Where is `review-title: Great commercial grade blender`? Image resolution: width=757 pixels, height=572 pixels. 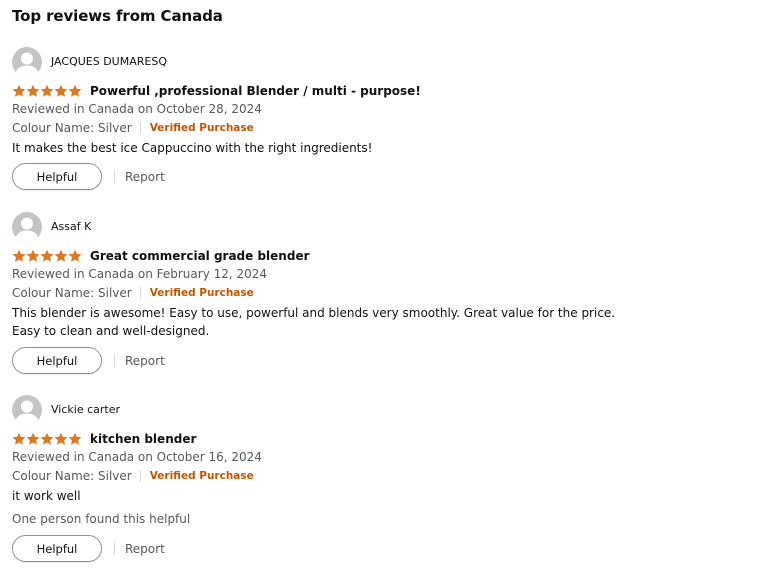 review-title: Great commercial grade blender is located at coordinates (200, 256).